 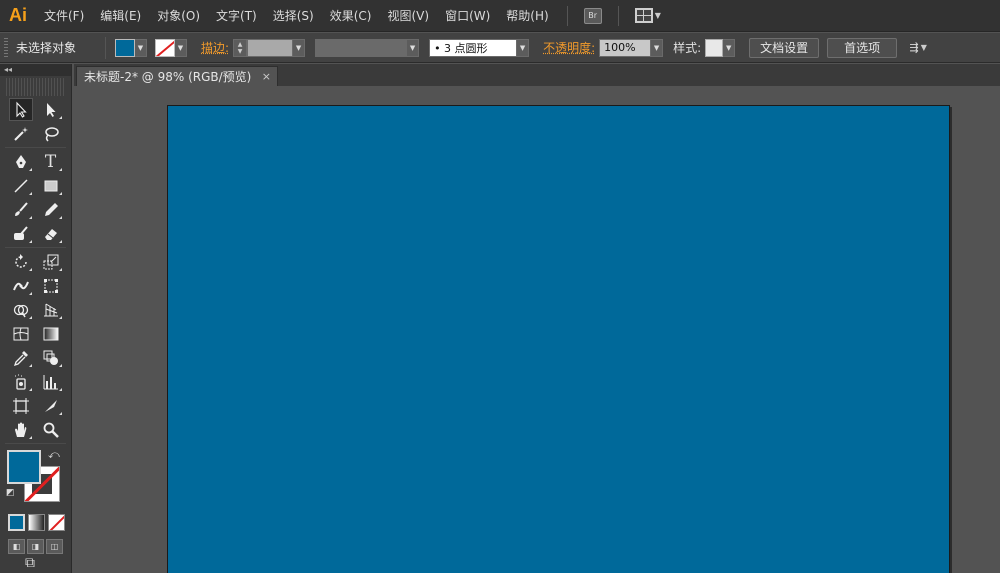 I want to click on blend-tool, so click(x=51, y=357).